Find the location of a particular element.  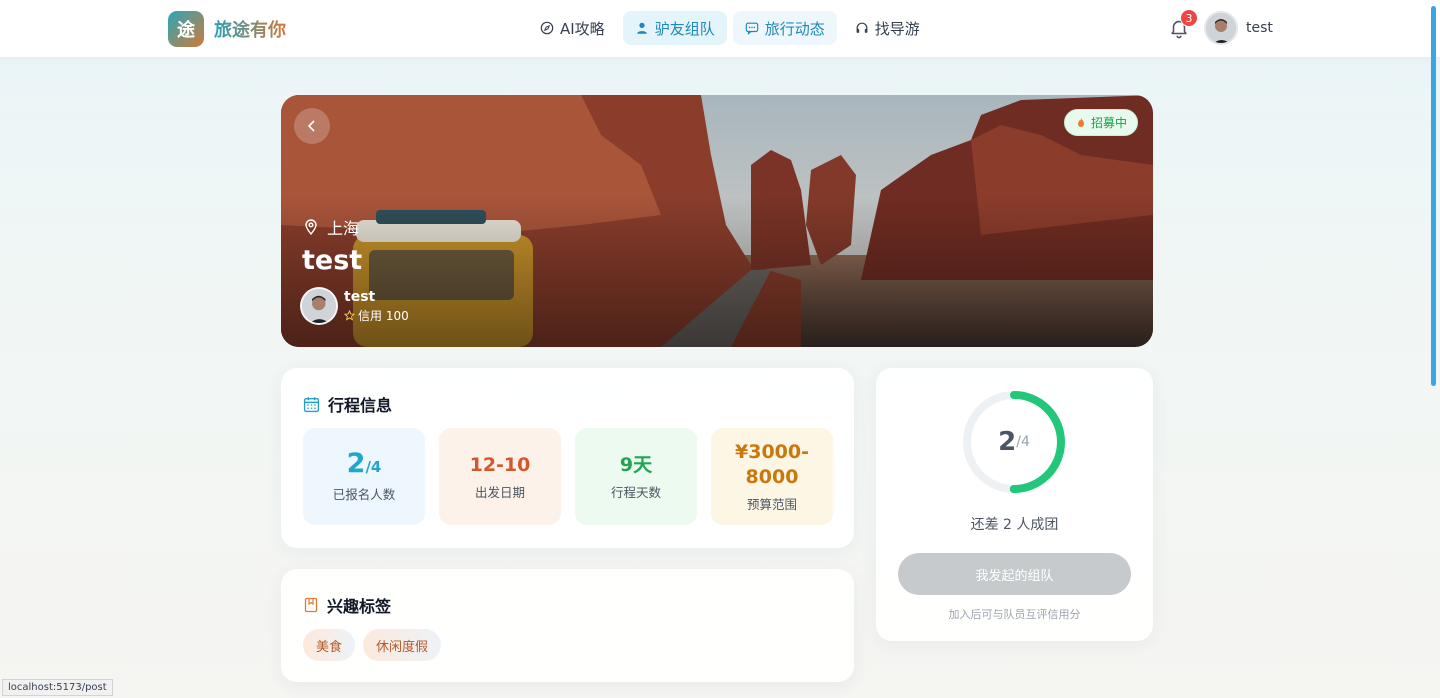

nav-label: AI攻略 is located at coordinates (582, 28).